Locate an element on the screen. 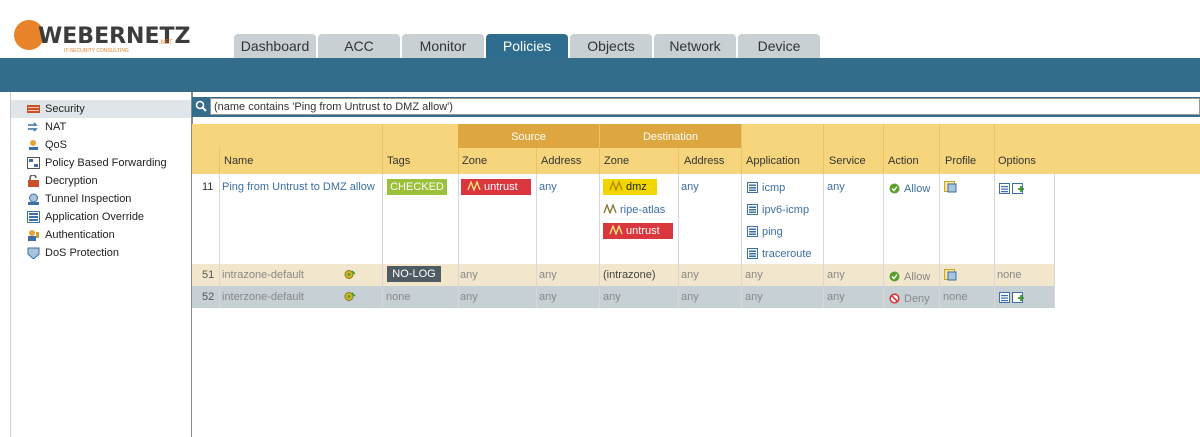  application-label: ping is located at coordinates (772, 232).